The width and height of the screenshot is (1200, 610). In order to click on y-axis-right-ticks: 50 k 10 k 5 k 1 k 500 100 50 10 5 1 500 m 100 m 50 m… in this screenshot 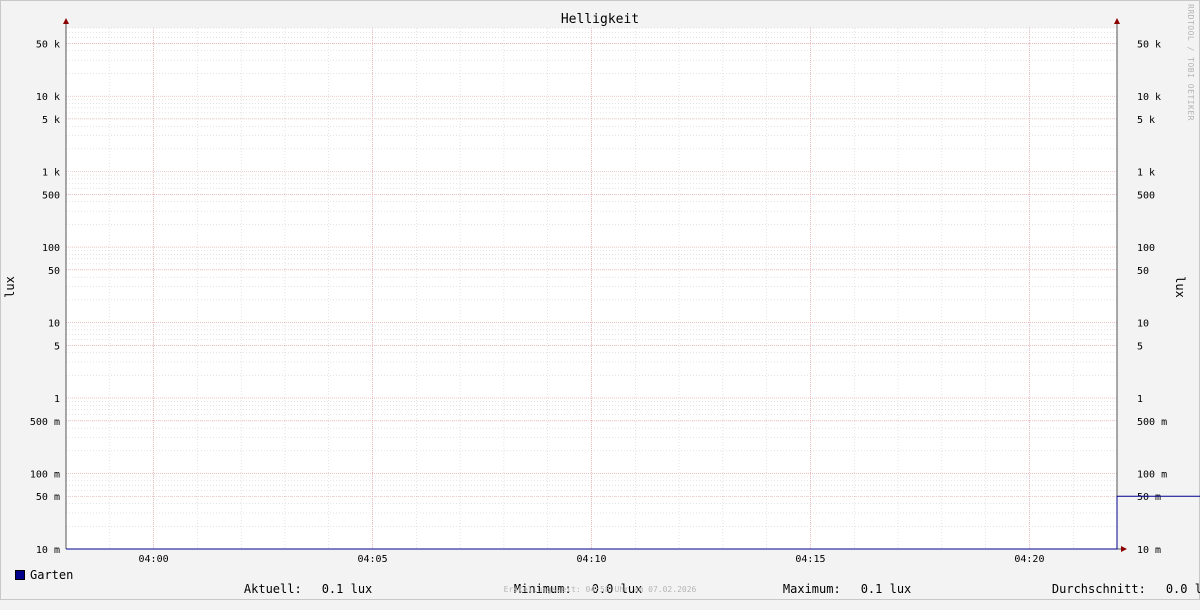, I will do `click(1152, 297)`.